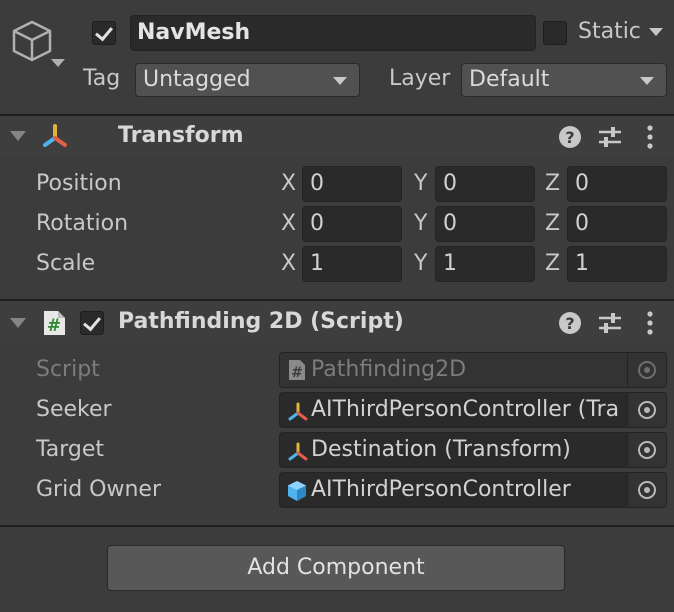 This screenshot has height=612, width=674. What do you see at coordinates (617, 224) in the screenshot?
I see `rotation-z-field: 0` at bounding box center [617, 224].